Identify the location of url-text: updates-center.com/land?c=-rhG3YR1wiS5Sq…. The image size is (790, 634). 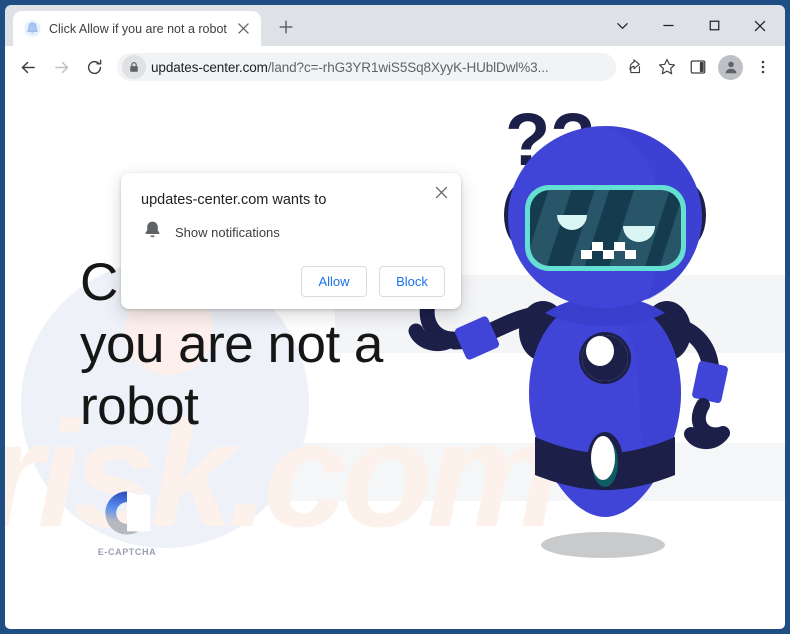
(350, 67).